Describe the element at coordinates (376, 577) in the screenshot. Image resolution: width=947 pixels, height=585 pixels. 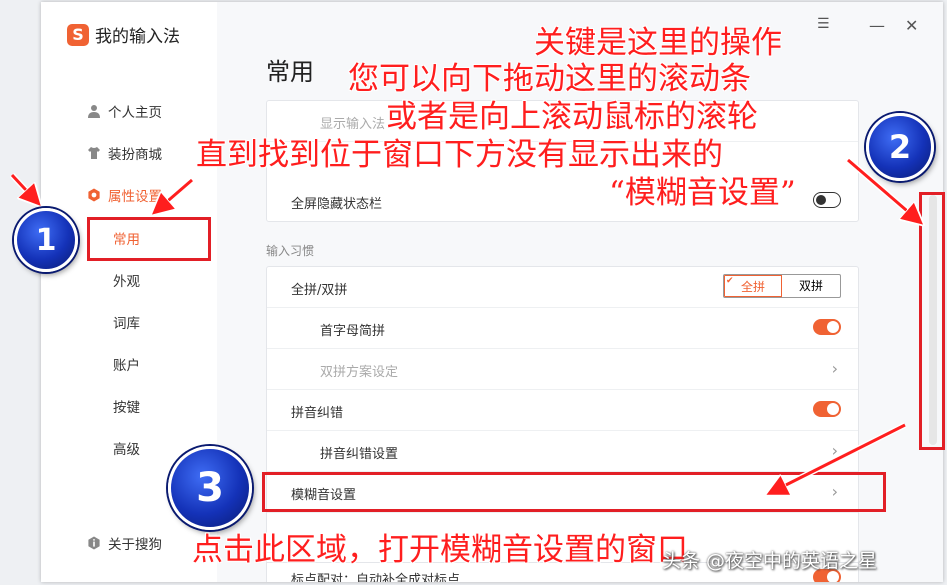
I see `setting-label: 标点配对：自动补全成对标点` at that location.